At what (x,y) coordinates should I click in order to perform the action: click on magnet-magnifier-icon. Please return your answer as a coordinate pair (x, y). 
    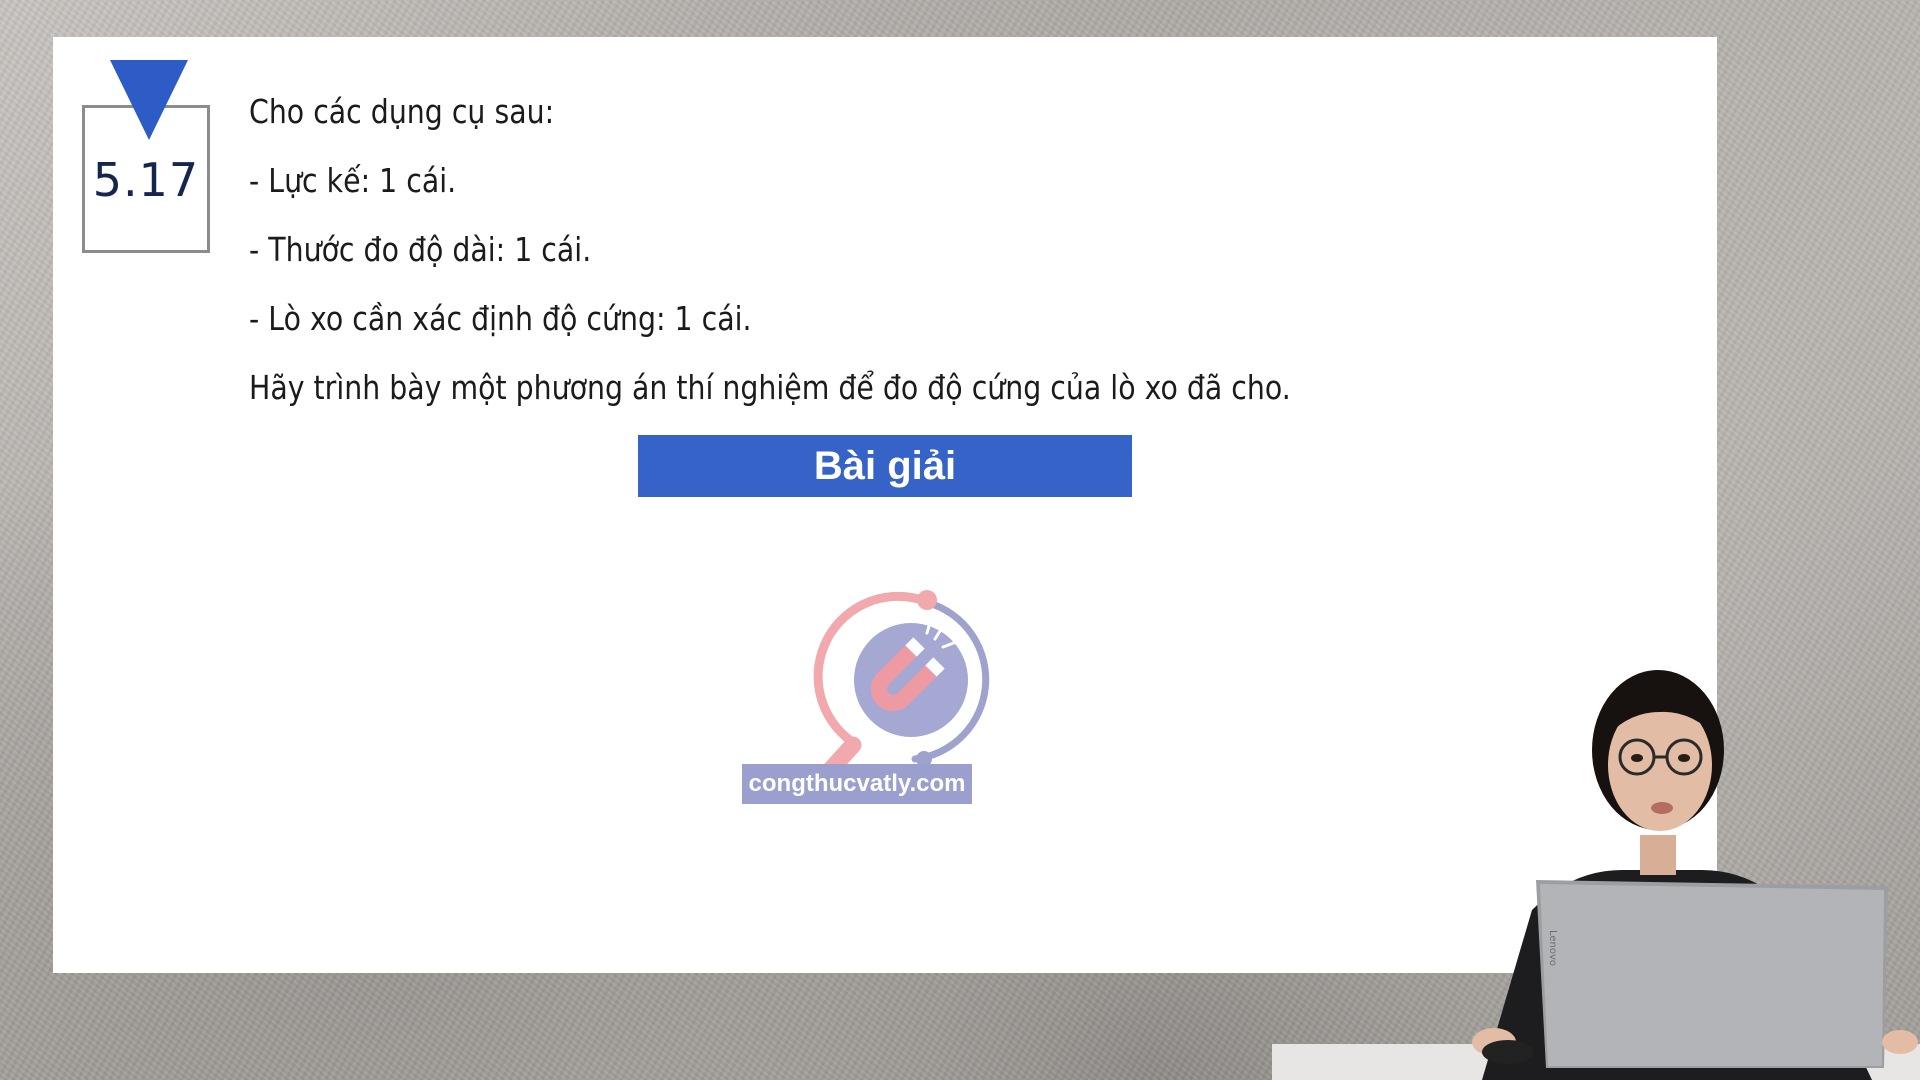
    Looking at the image, I should click on (898, 693).